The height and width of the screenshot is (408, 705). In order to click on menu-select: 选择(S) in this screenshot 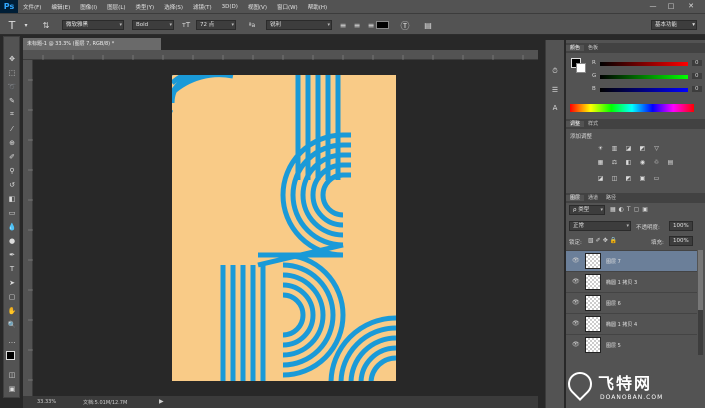, I will do `click(173, 7)`.